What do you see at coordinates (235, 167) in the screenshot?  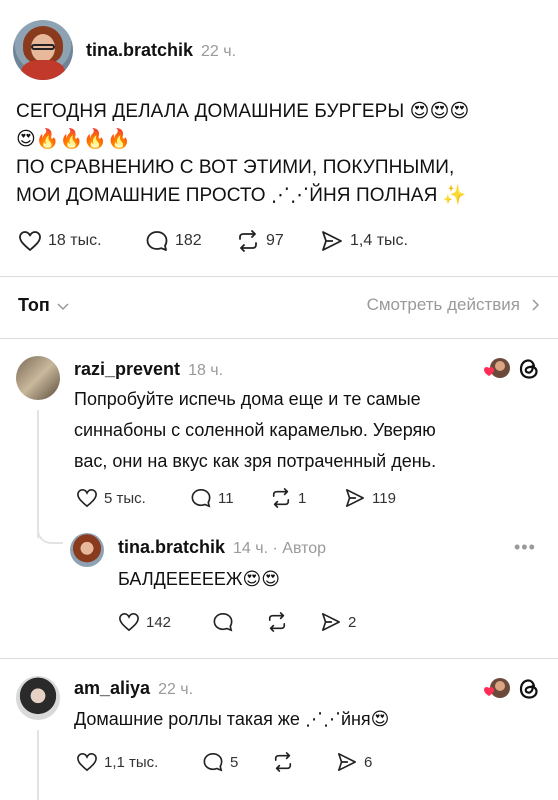 I see `post-line: ПО СРАВНЕНИЮ С ВОТ ЭТИМИ, ПОКУПНЫМИ,` at bounding box center [235, 167].